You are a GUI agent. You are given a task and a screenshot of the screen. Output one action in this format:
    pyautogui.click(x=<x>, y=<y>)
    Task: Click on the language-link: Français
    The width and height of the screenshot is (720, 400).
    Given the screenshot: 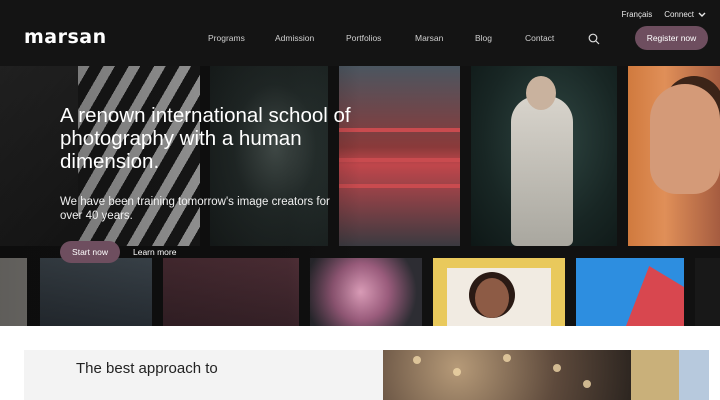 What is the action you would take?
    pyautogui.click(x=637, y=14)
    